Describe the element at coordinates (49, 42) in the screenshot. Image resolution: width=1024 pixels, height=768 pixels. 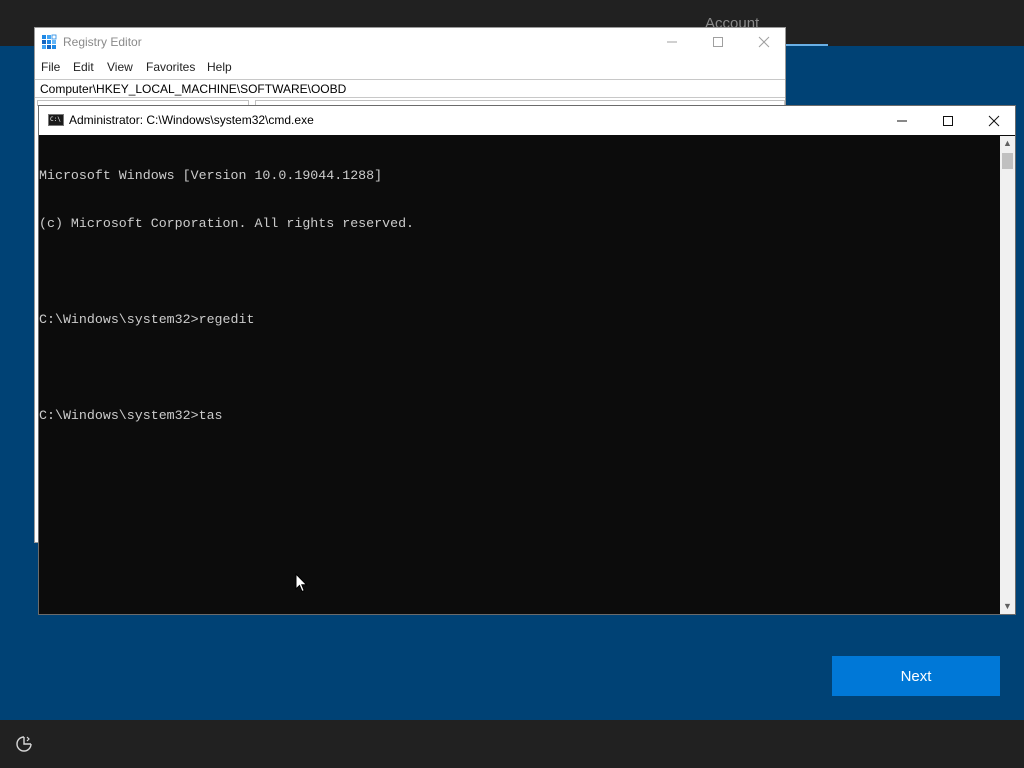
I see `registry-editor-icon` at that location.